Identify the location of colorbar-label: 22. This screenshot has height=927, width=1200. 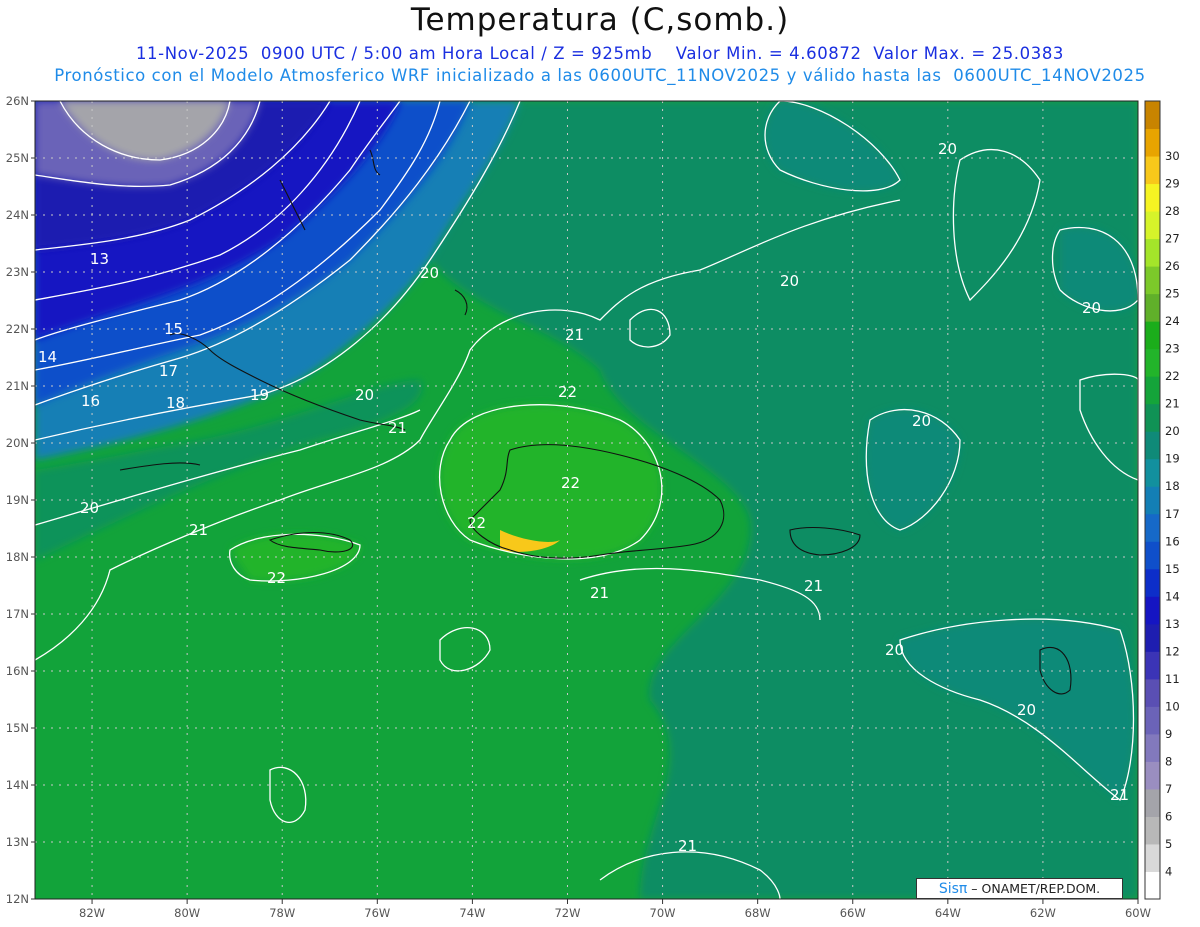
(1172, 376).